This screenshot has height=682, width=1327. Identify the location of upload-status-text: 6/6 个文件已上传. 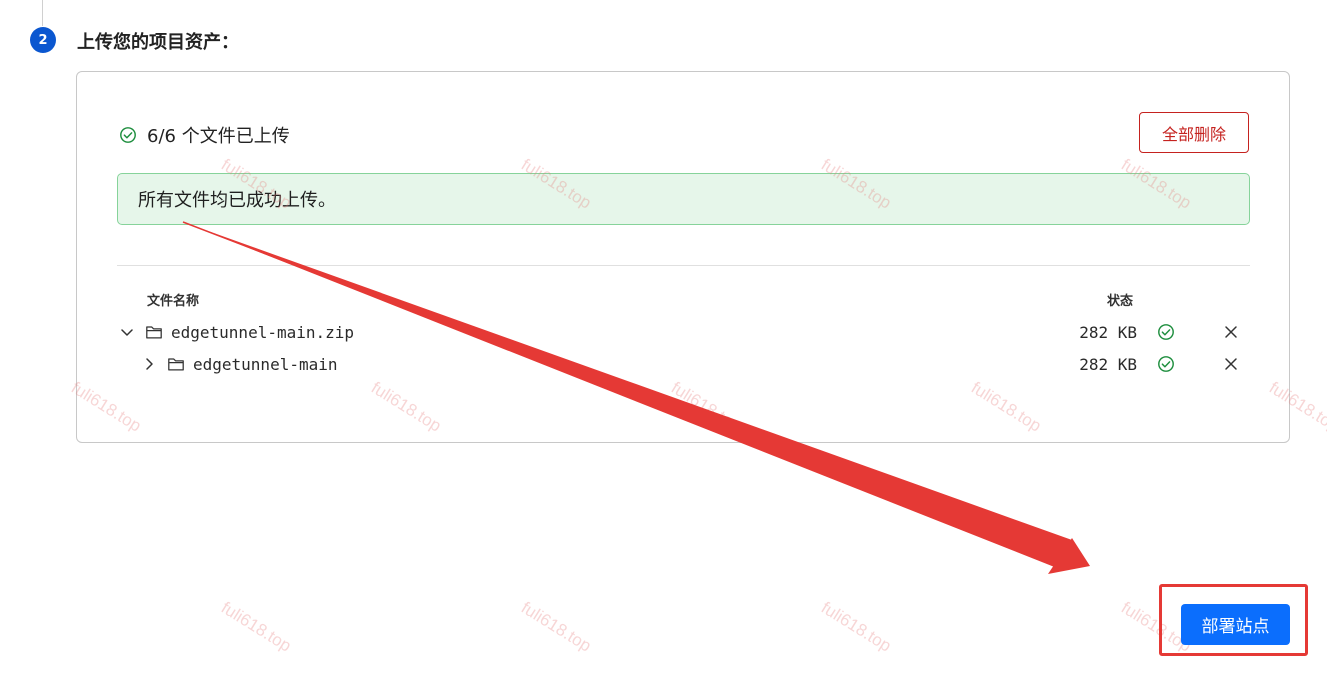
(218, 136).